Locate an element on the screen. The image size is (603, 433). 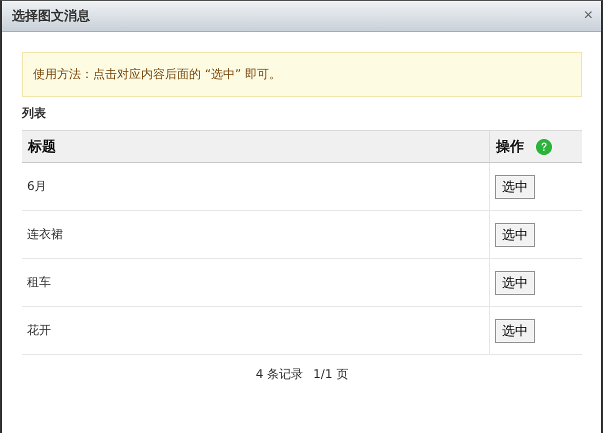
close-button: × is located at coordinates (588, 16).